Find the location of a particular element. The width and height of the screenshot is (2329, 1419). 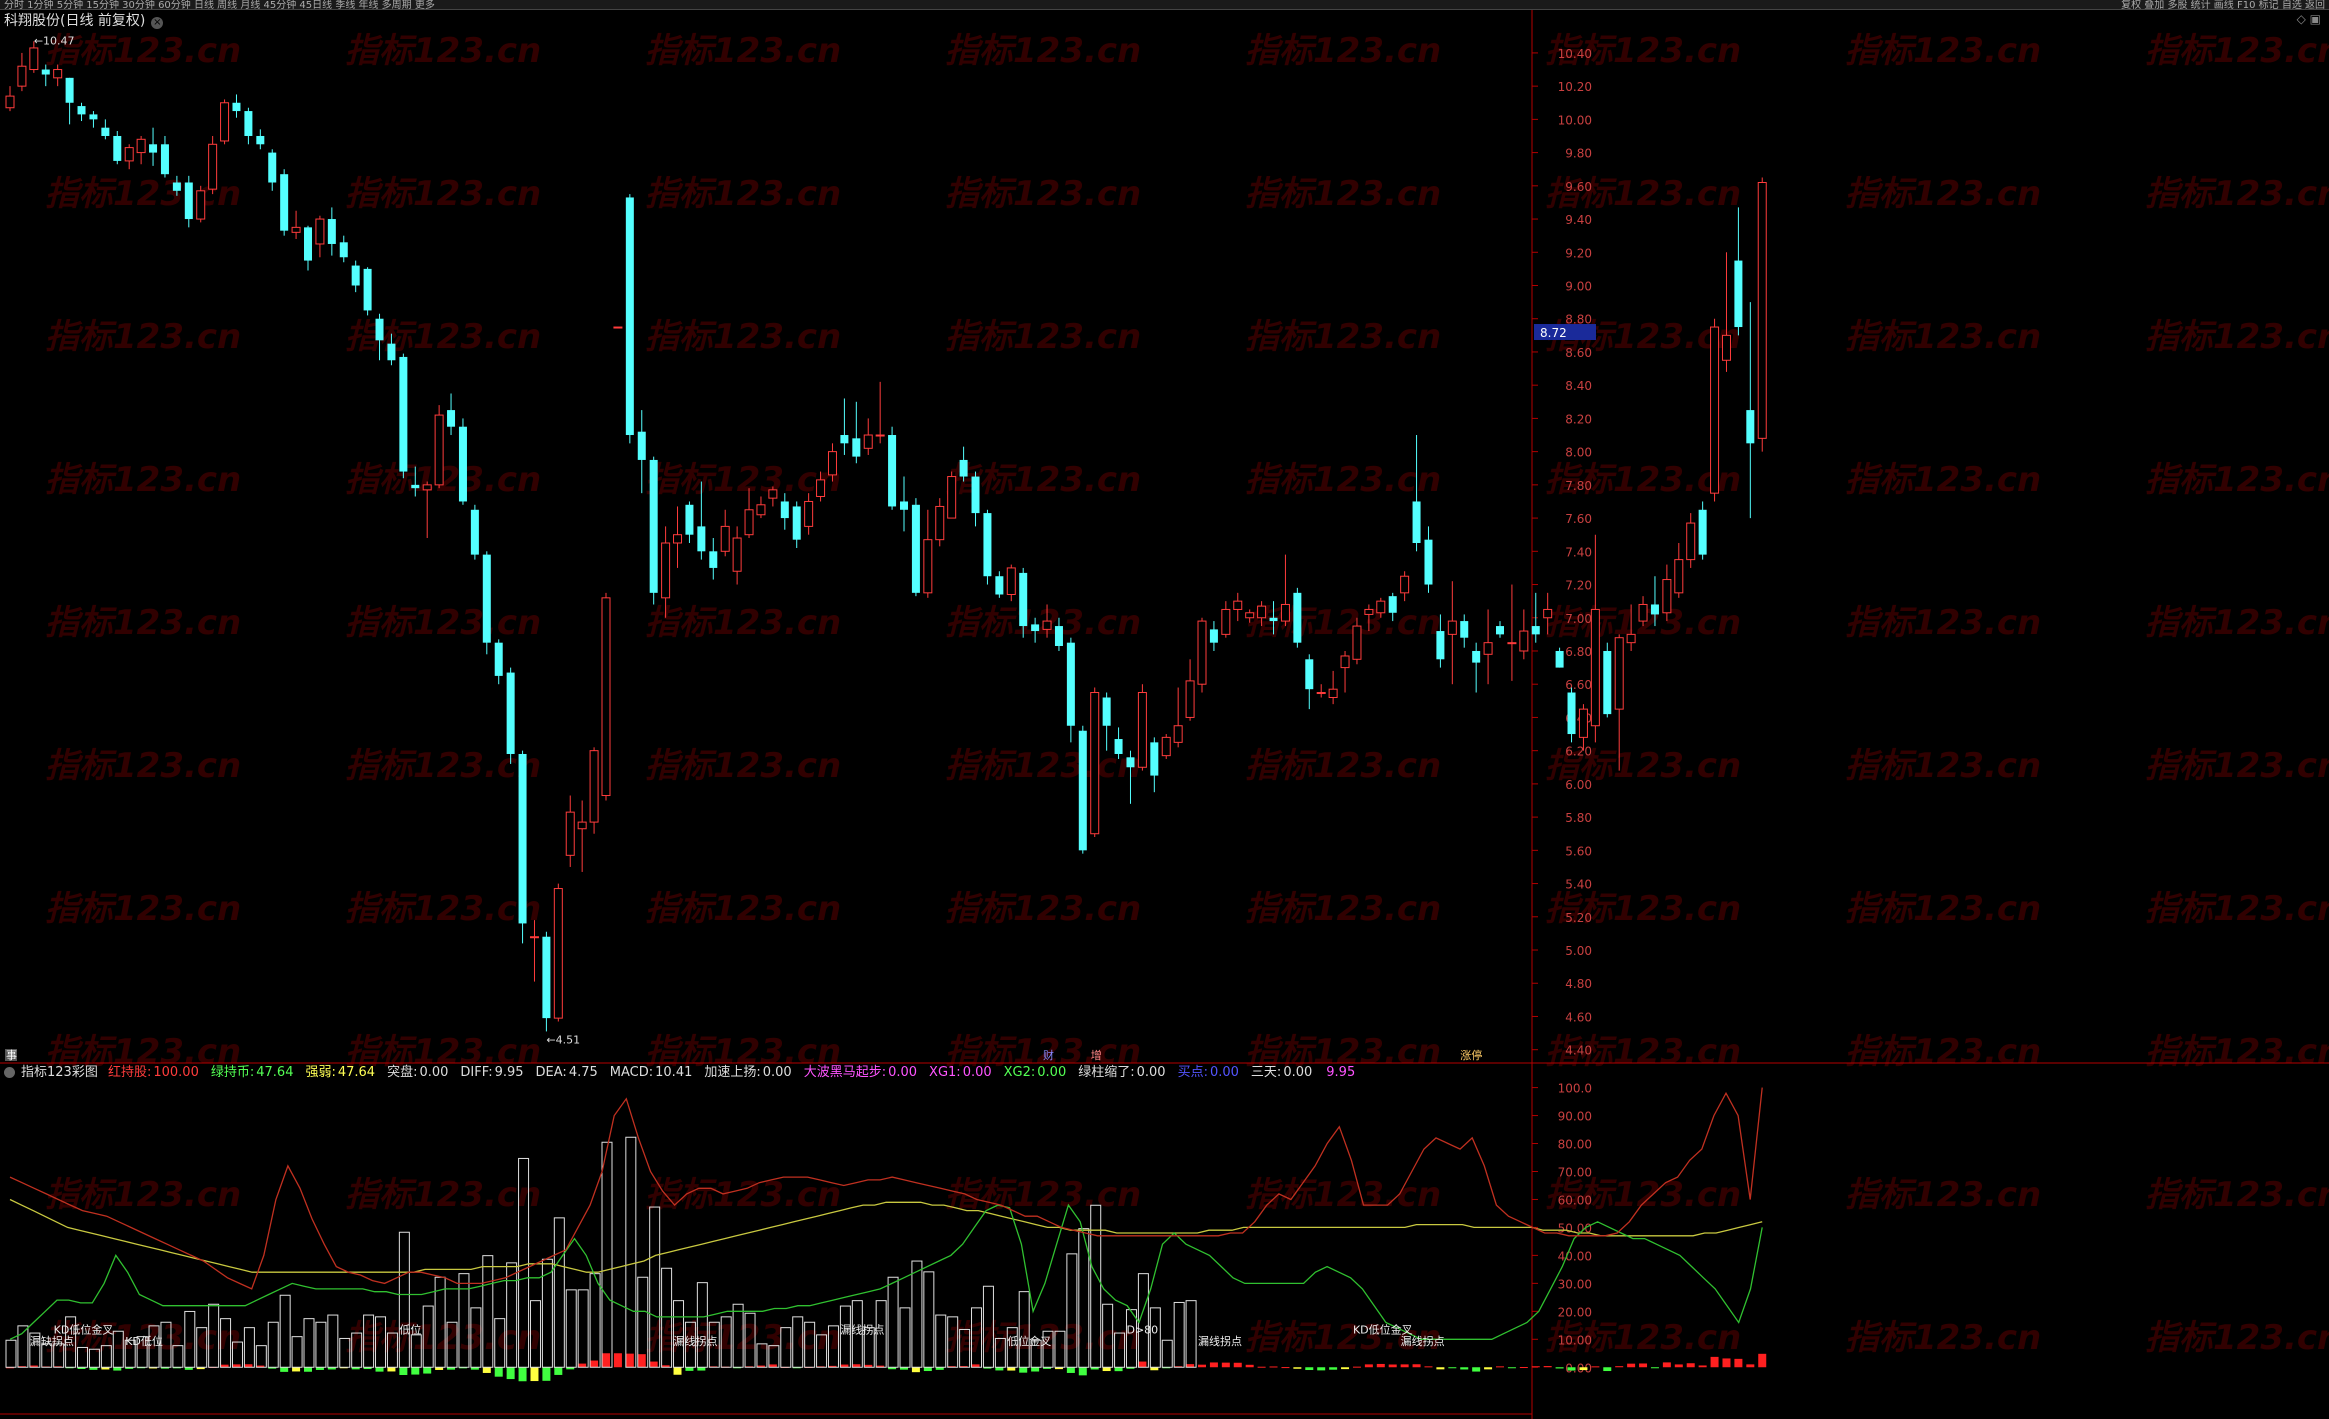

price-tick-label: 9.20 is located at coordinates (1578, 253).